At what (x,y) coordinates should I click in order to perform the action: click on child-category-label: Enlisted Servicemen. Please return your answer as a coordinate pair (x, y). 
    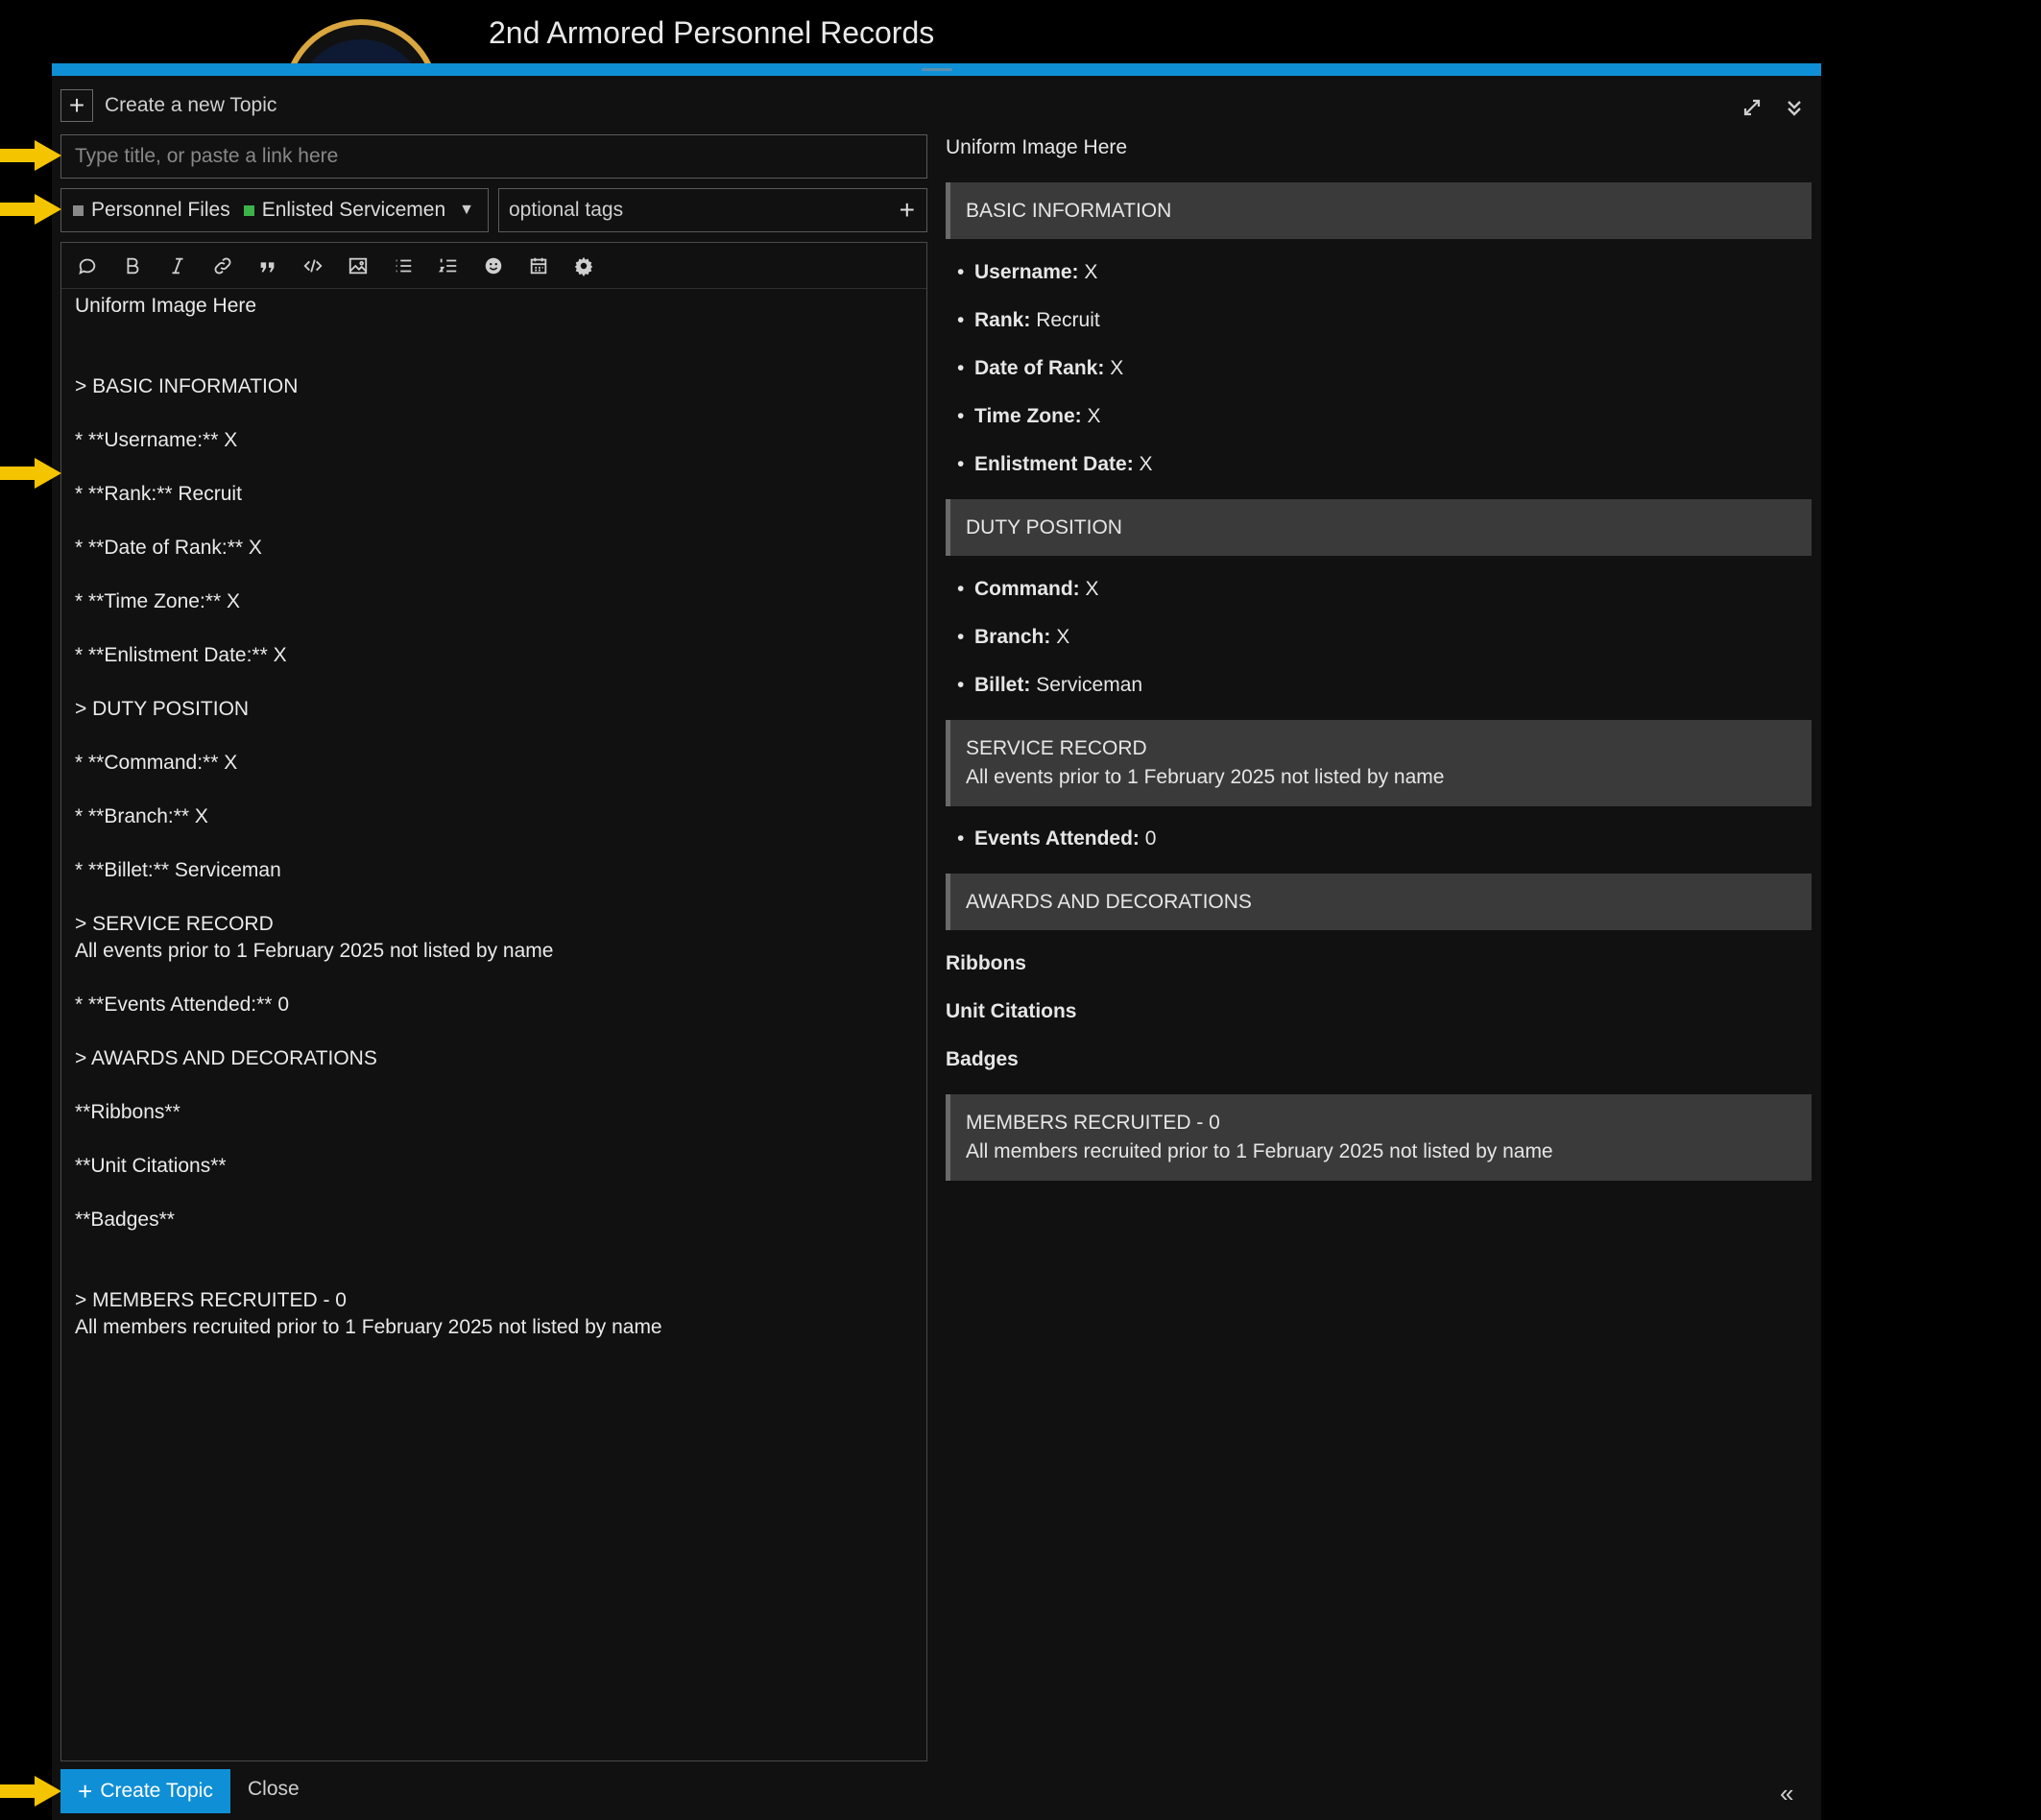
    Looking at the image, I should click on (353, 210).